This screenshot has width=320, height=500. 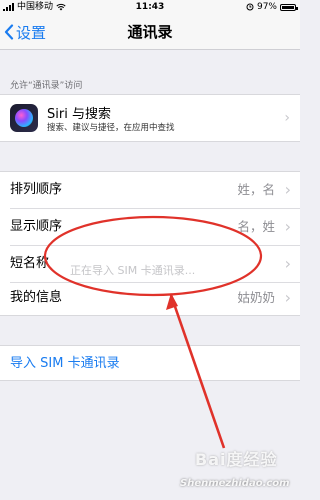 I want to click on row-value: 名，姓, so click(x=256, y=226).